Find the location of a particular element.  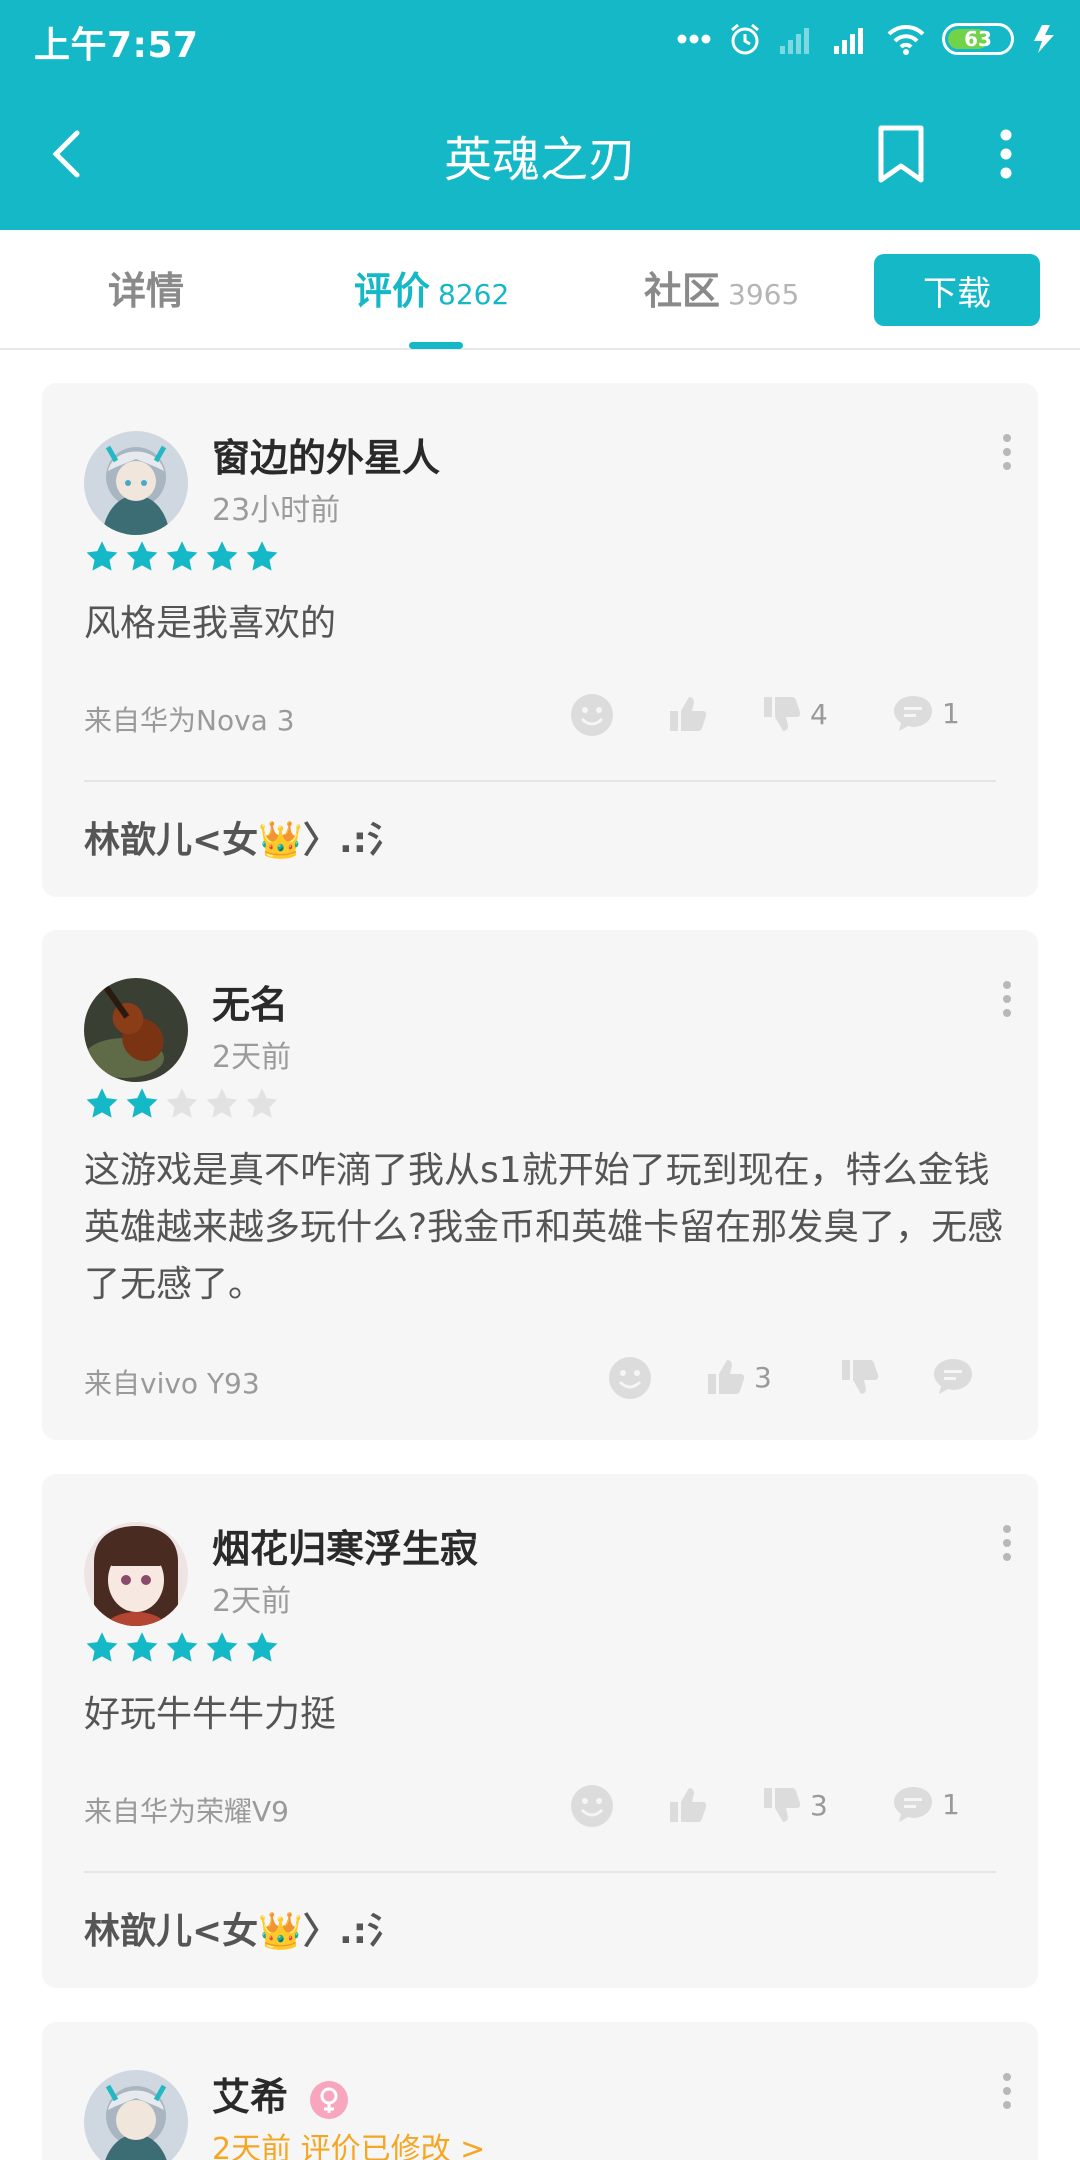

tab-indicator is located at coordinates (436, 345).